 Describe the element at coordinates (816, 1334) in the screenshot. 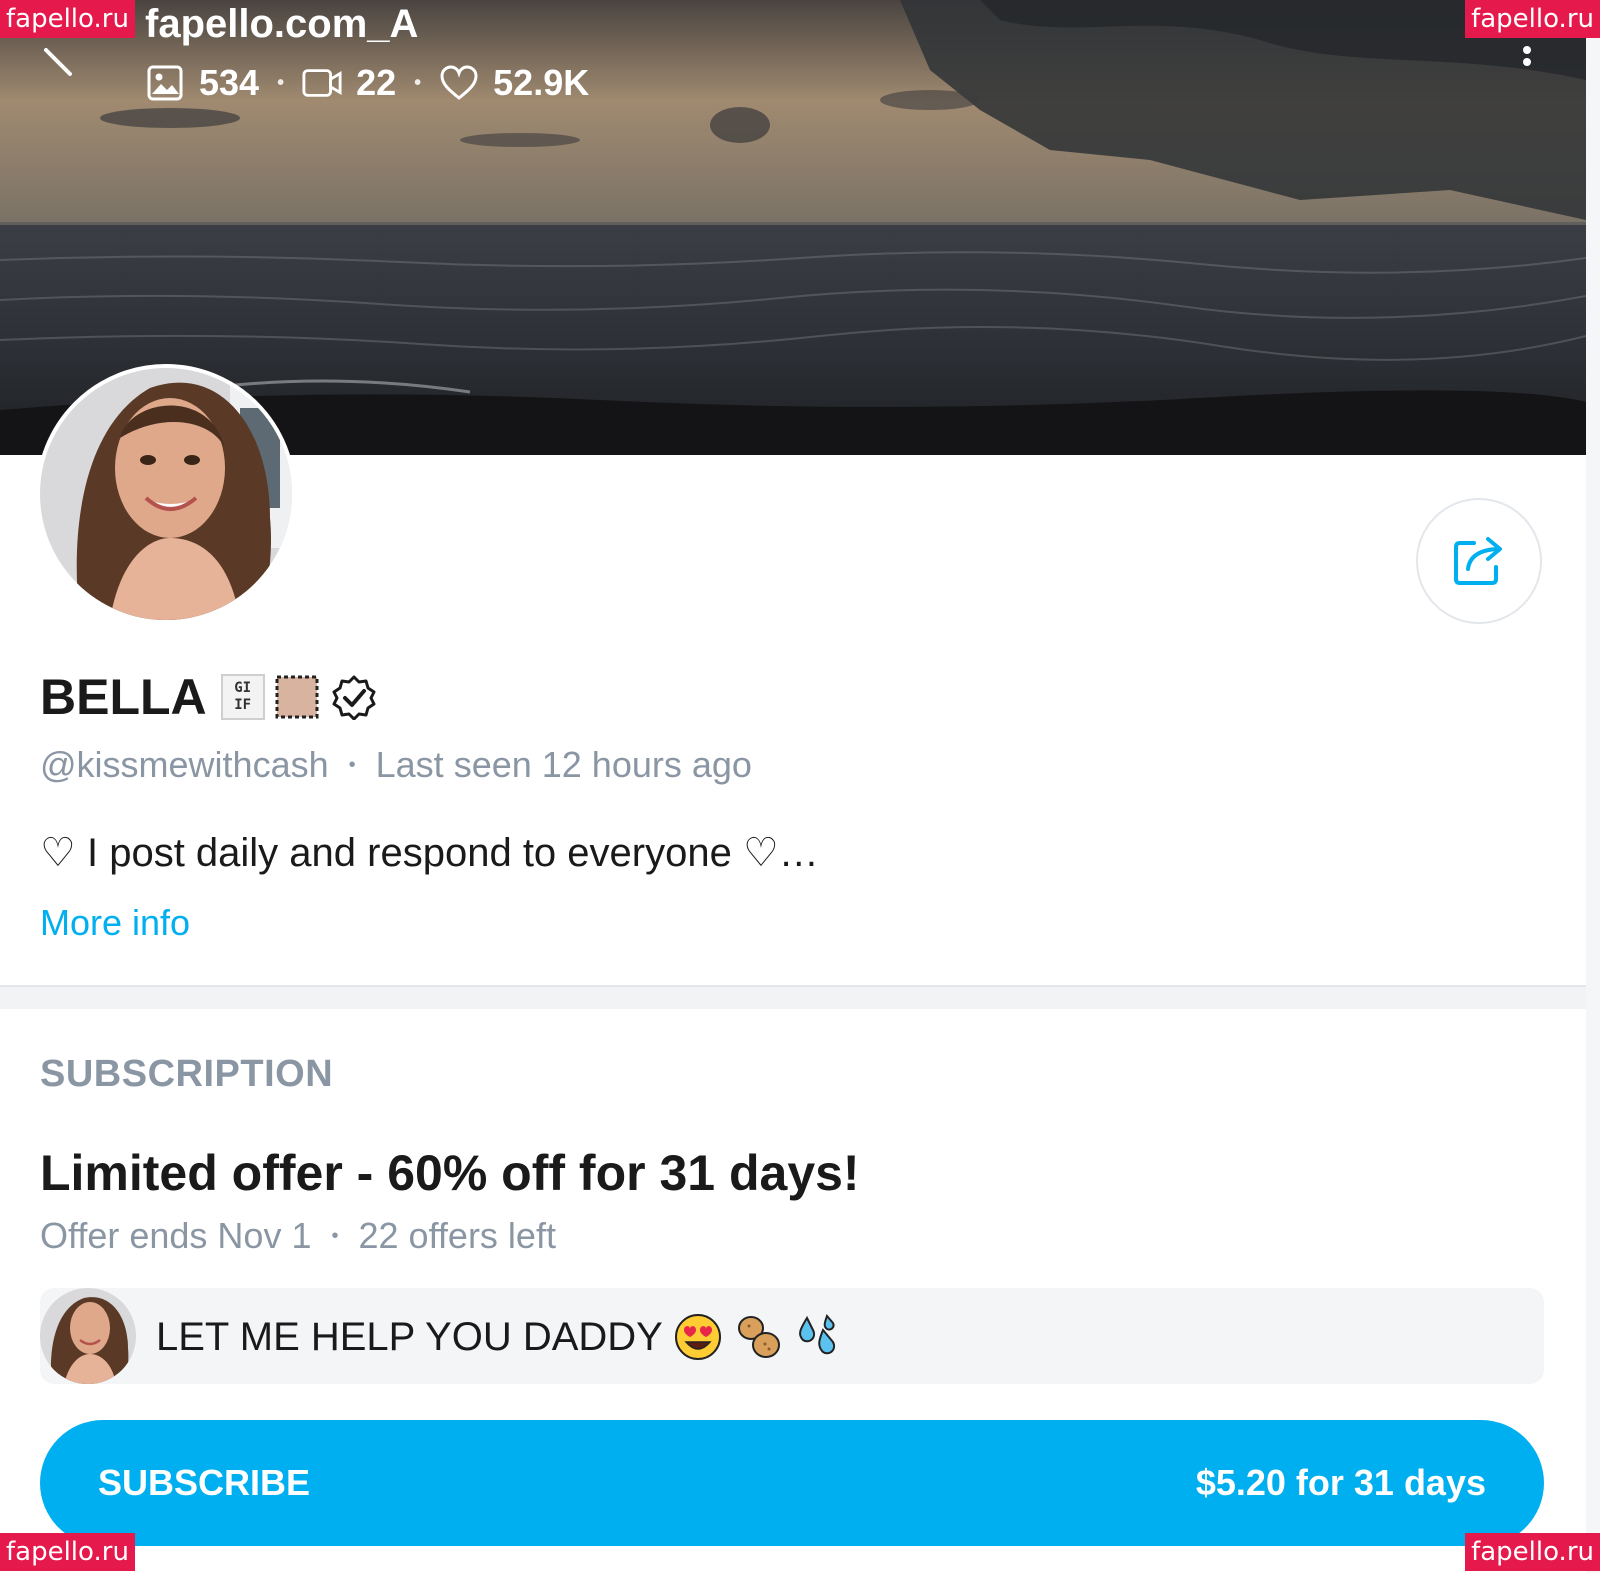

I see `sweat-droplets-emoji-icon` at that location.